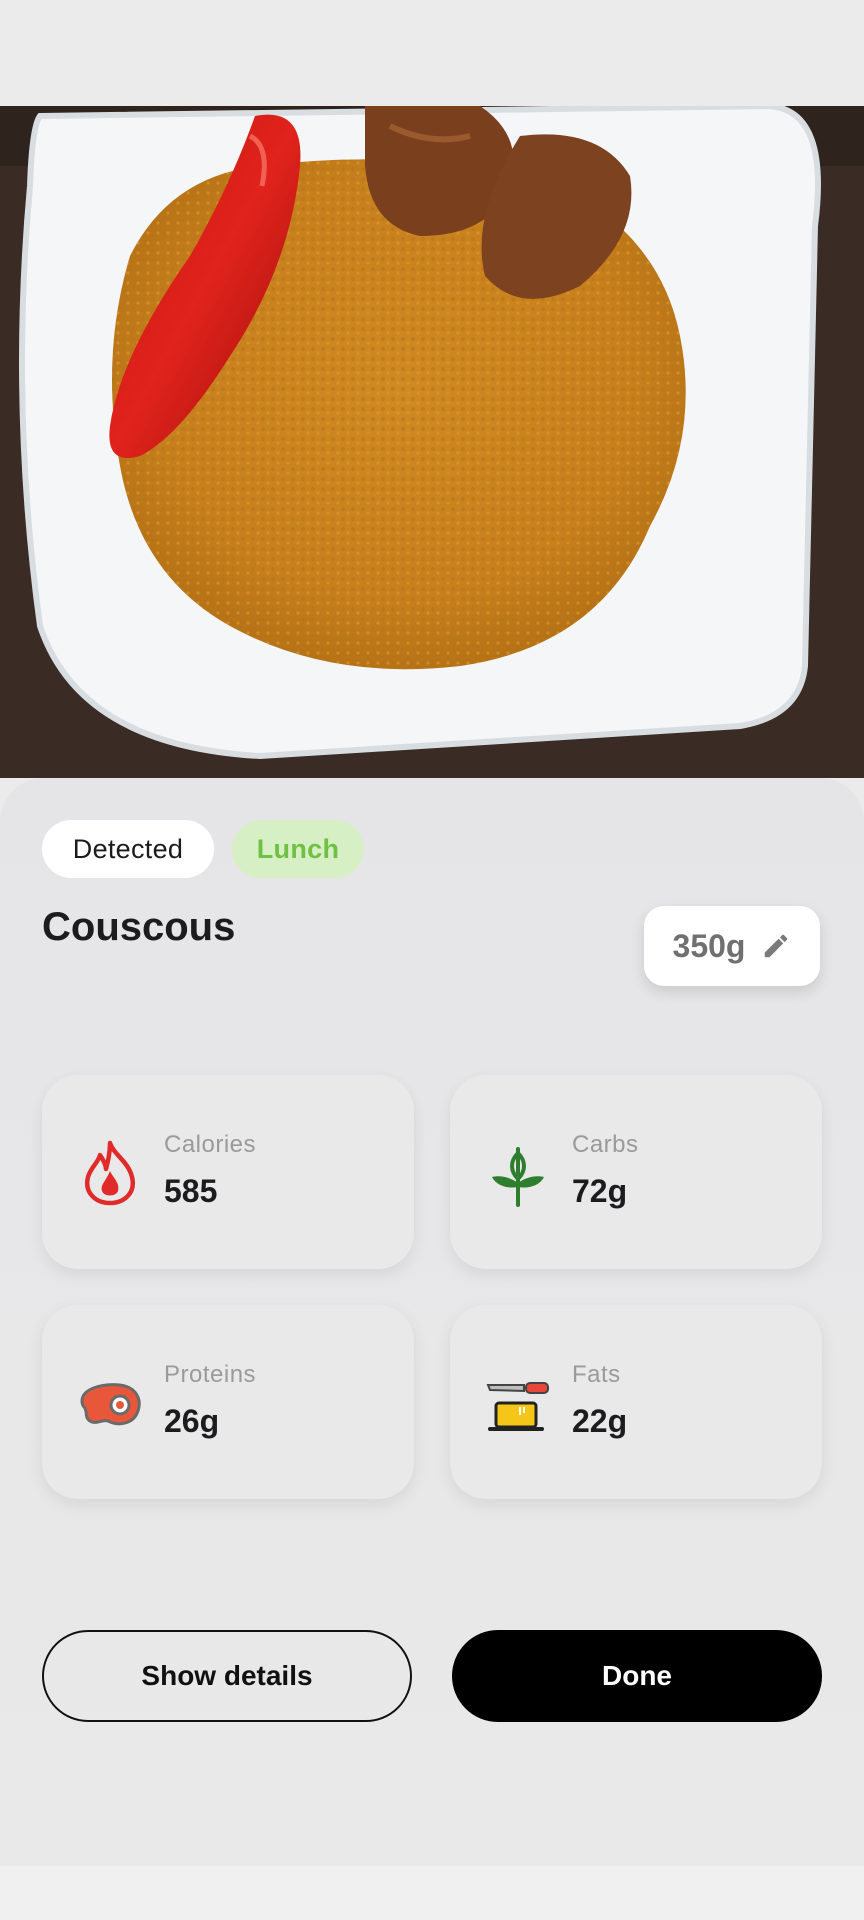 The image size is (864, 1920). I want to click on stat-value: 585, so click(191, 1191).